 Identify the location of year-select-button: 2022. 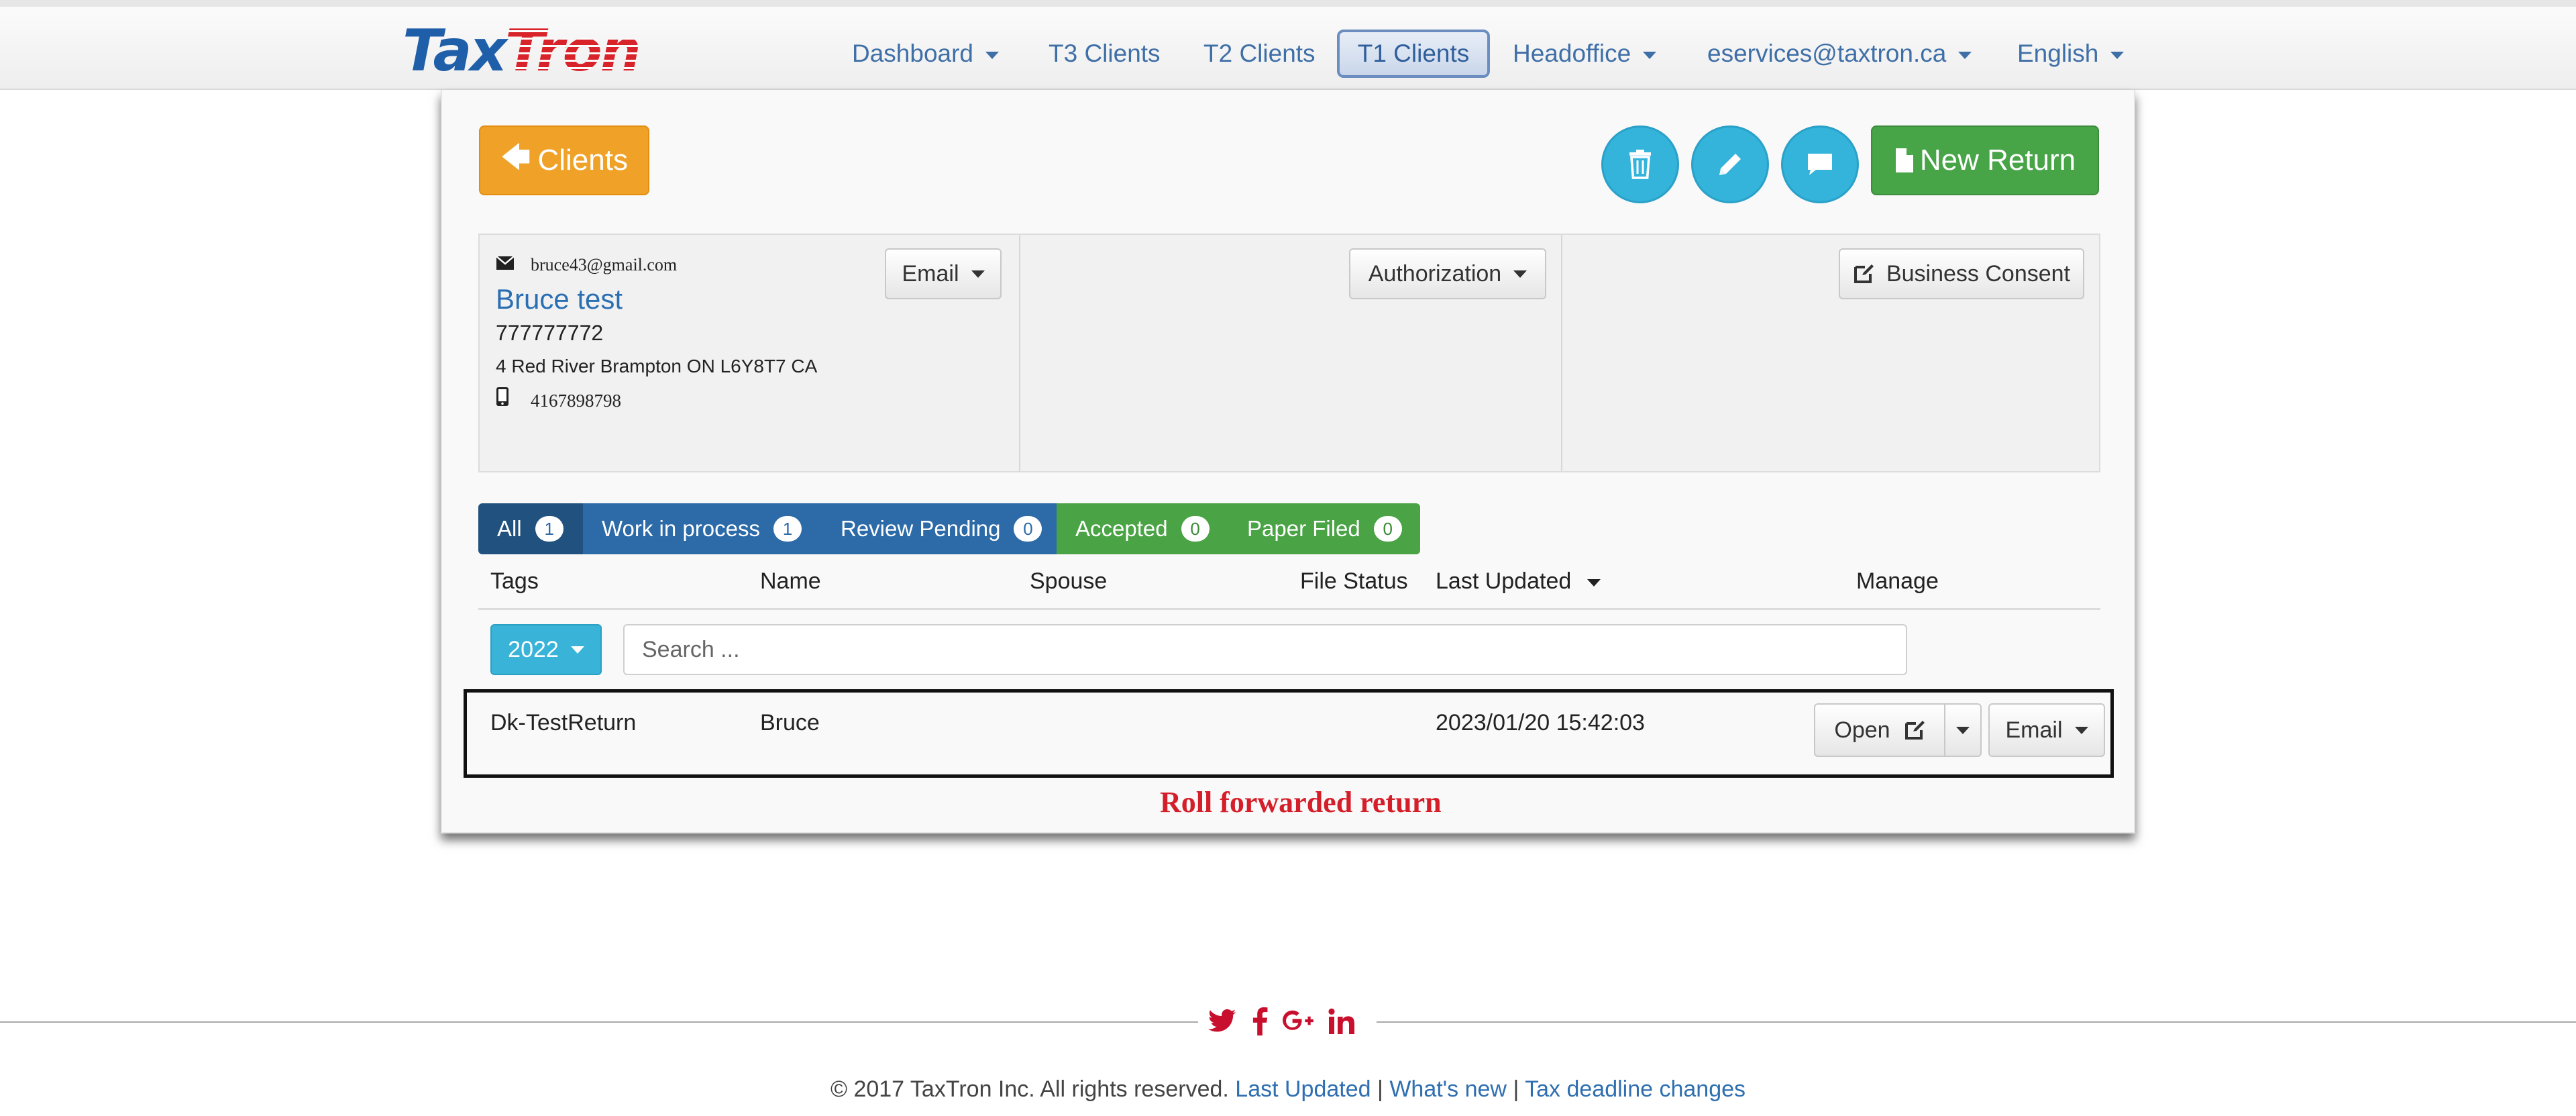
(546, 649).